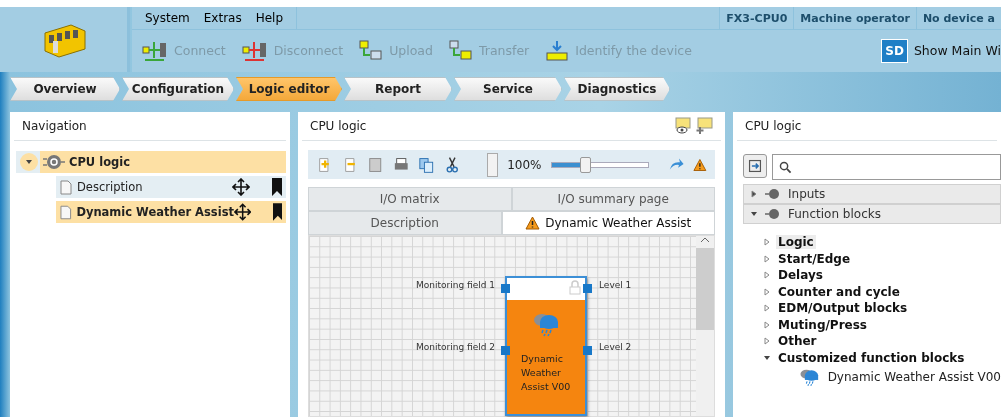 The image size is (1001, 417). Describe the element at coordinates (615, 285) in the screenshot. I see `output-label: Level 1` at that location.